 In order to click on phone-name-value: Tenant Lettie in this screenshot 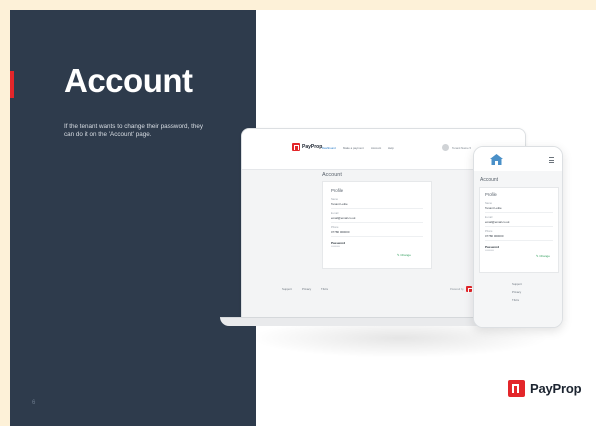, I will do `click(493, 207)`.